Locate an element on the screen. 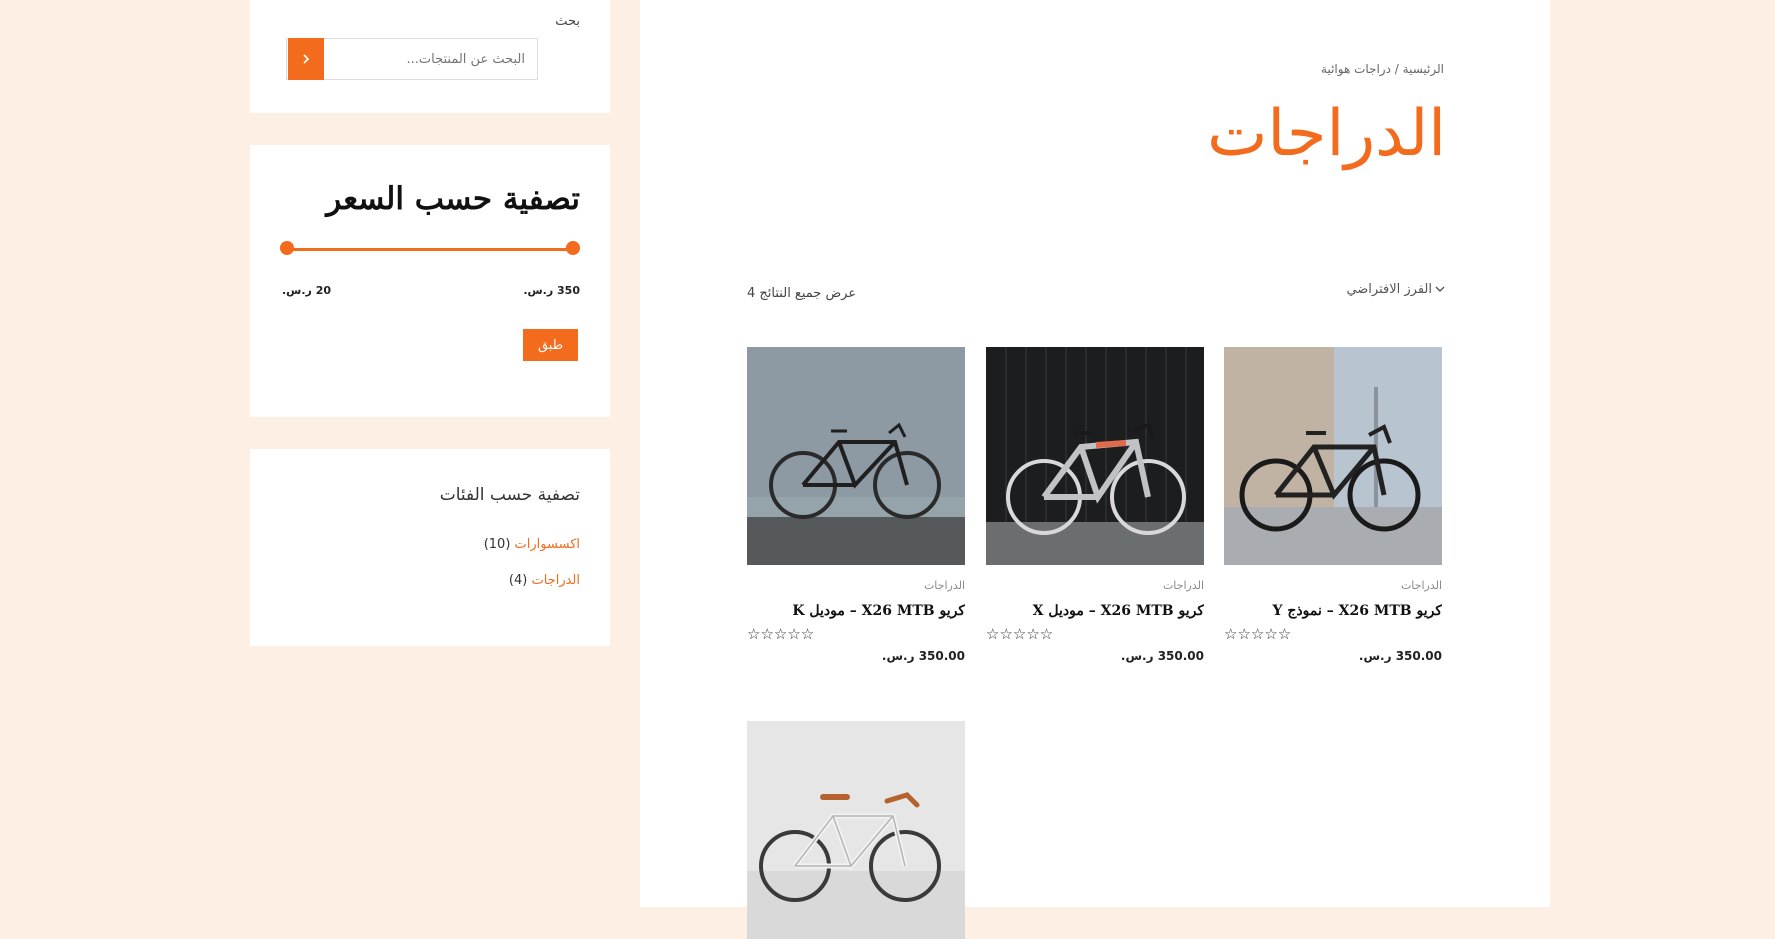  category-count: (10) is located at coordinates (497, 544).